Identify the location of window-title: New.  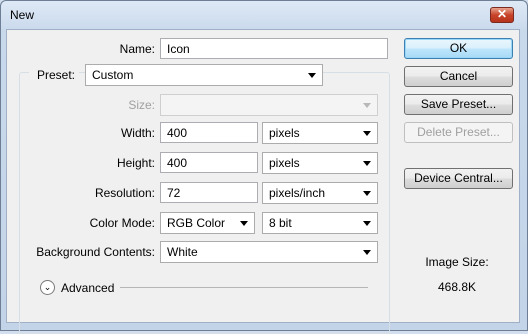
(22, 15).